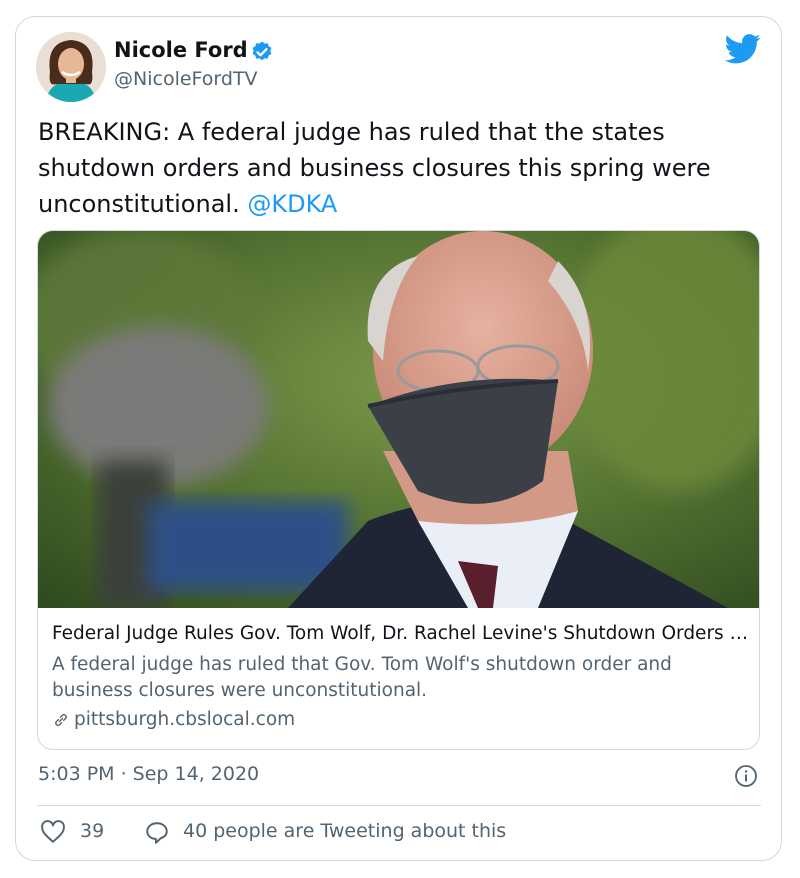 This screenshot has height=878, width=800. I want to click on mention-link: @KDKA, so click(292, 204).